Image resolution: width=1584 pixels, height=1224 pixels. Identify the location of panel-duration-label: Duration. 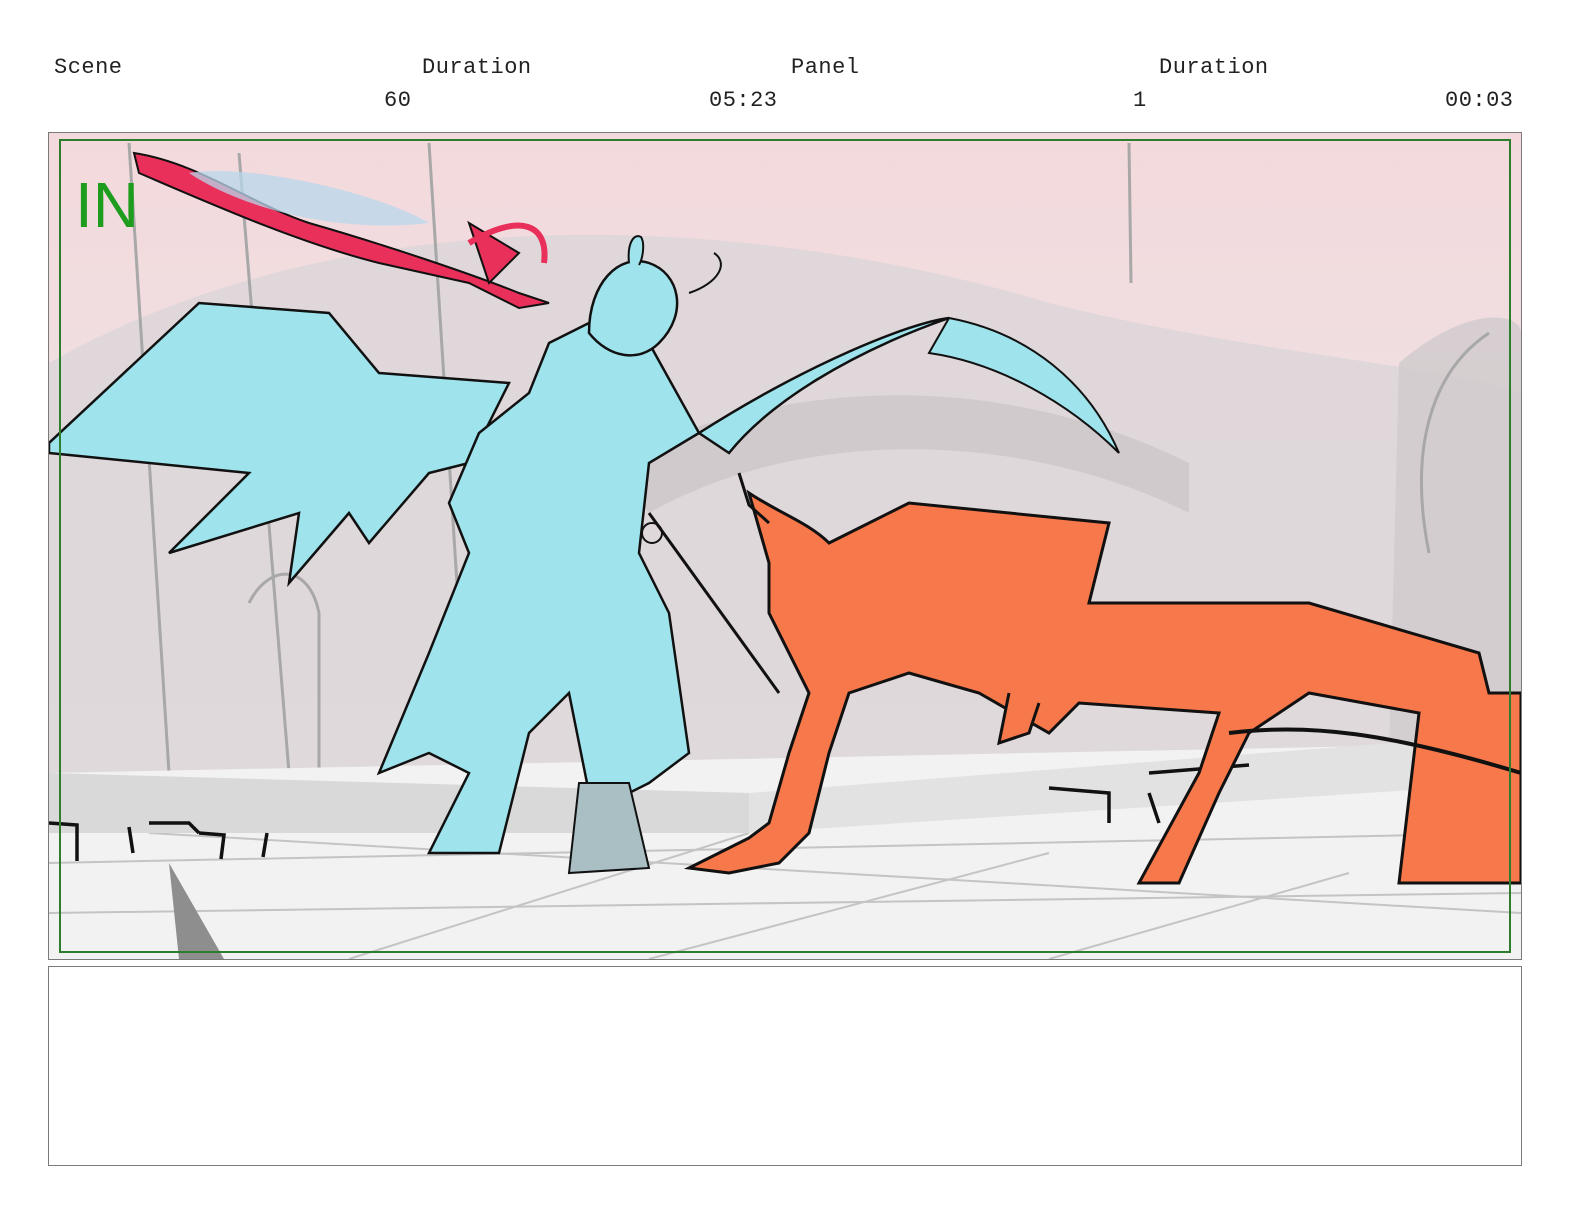
(1214, 67).